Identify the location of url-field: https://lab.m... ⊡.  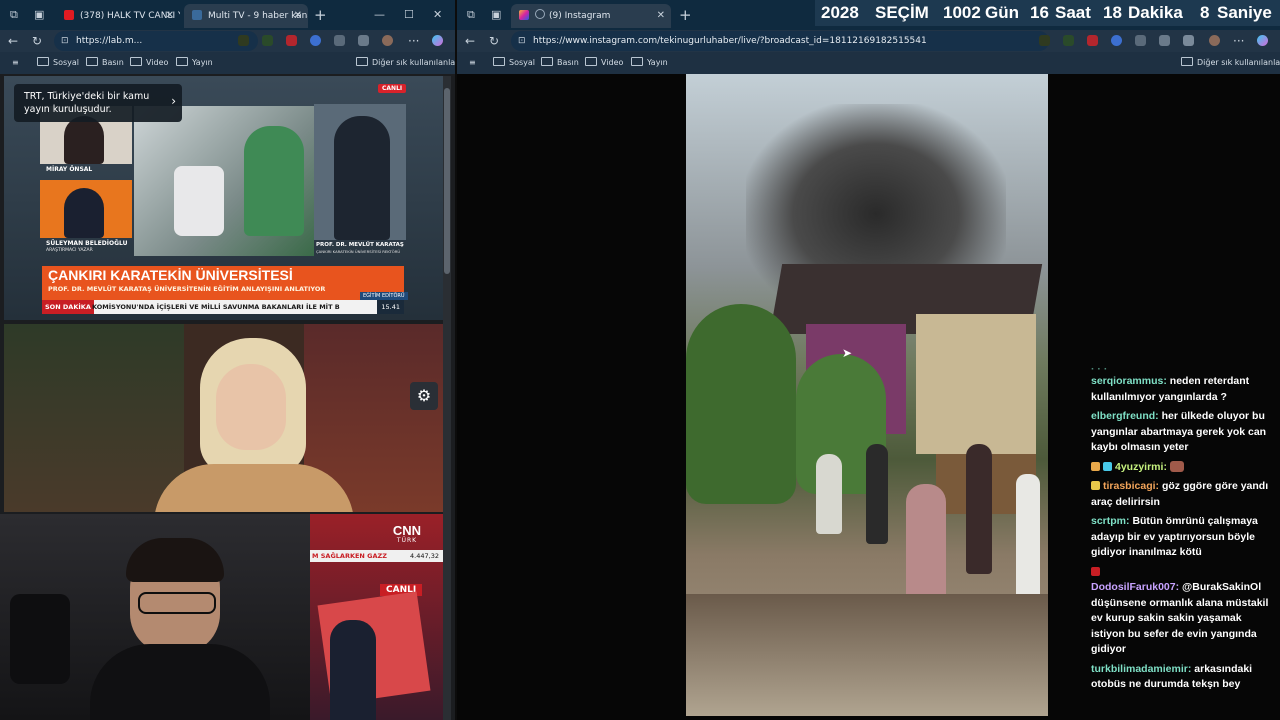
(156, 41).